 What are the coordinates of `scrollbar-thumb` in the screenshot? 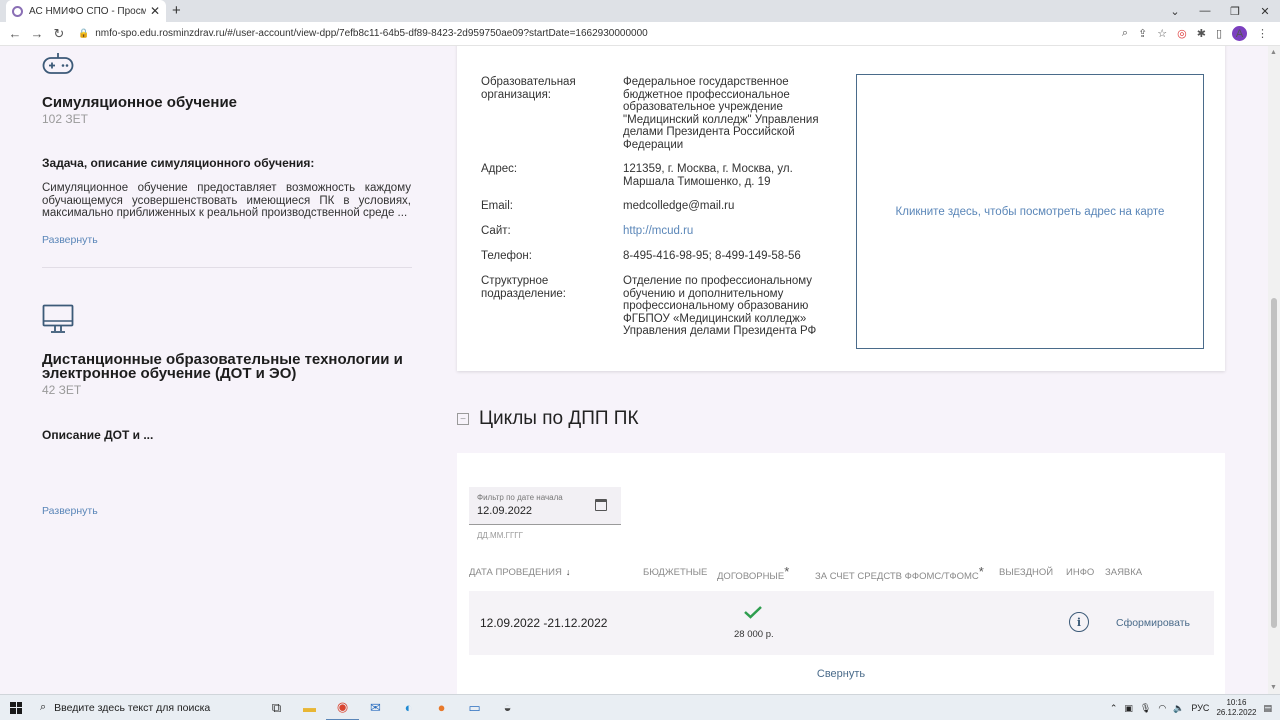 It's located at (1274, 463).